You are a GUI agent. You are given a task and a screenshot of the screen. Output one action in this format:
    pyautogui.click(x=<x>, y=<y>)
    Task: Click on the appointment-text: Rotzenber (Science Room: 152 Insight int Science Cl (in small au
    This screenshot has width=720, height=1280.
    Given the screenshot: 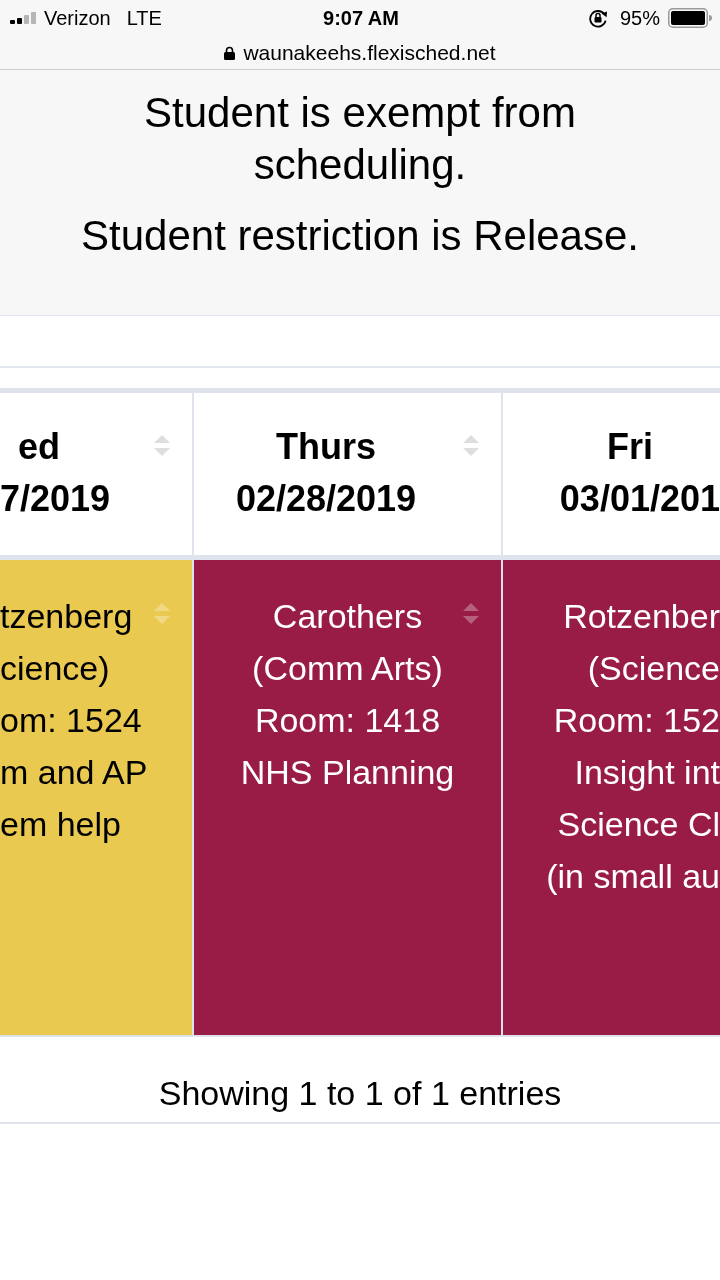 What is the action you would take?
    pyautogui.click(x=633, y=746)
    